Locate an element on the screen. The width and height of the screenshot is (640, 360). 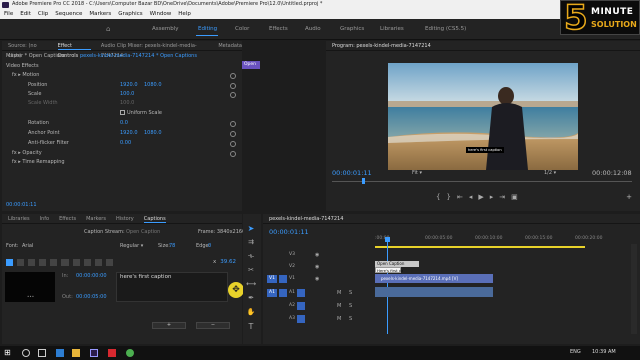
bold-icon is located at coordinates (54, 262).